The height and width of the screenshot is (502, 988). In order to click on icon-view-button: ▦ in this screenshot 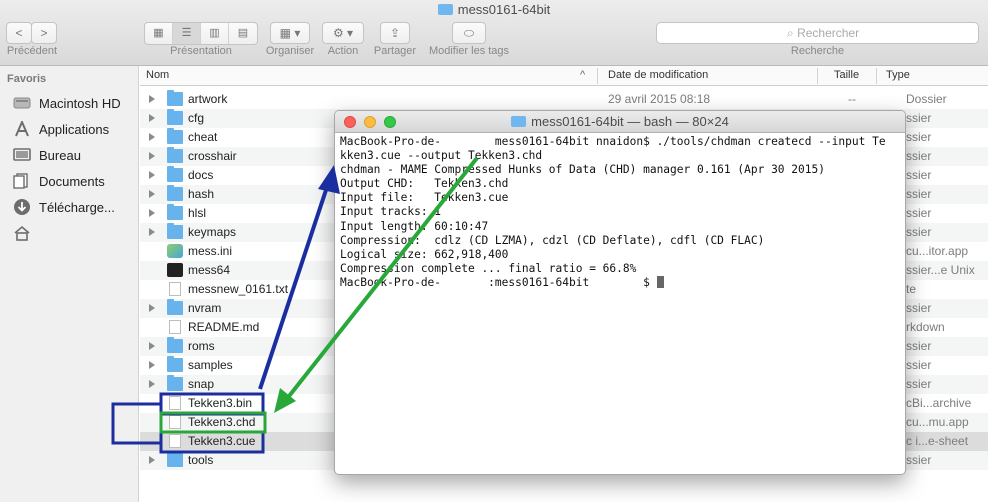, I will do `click(159, 33)`.